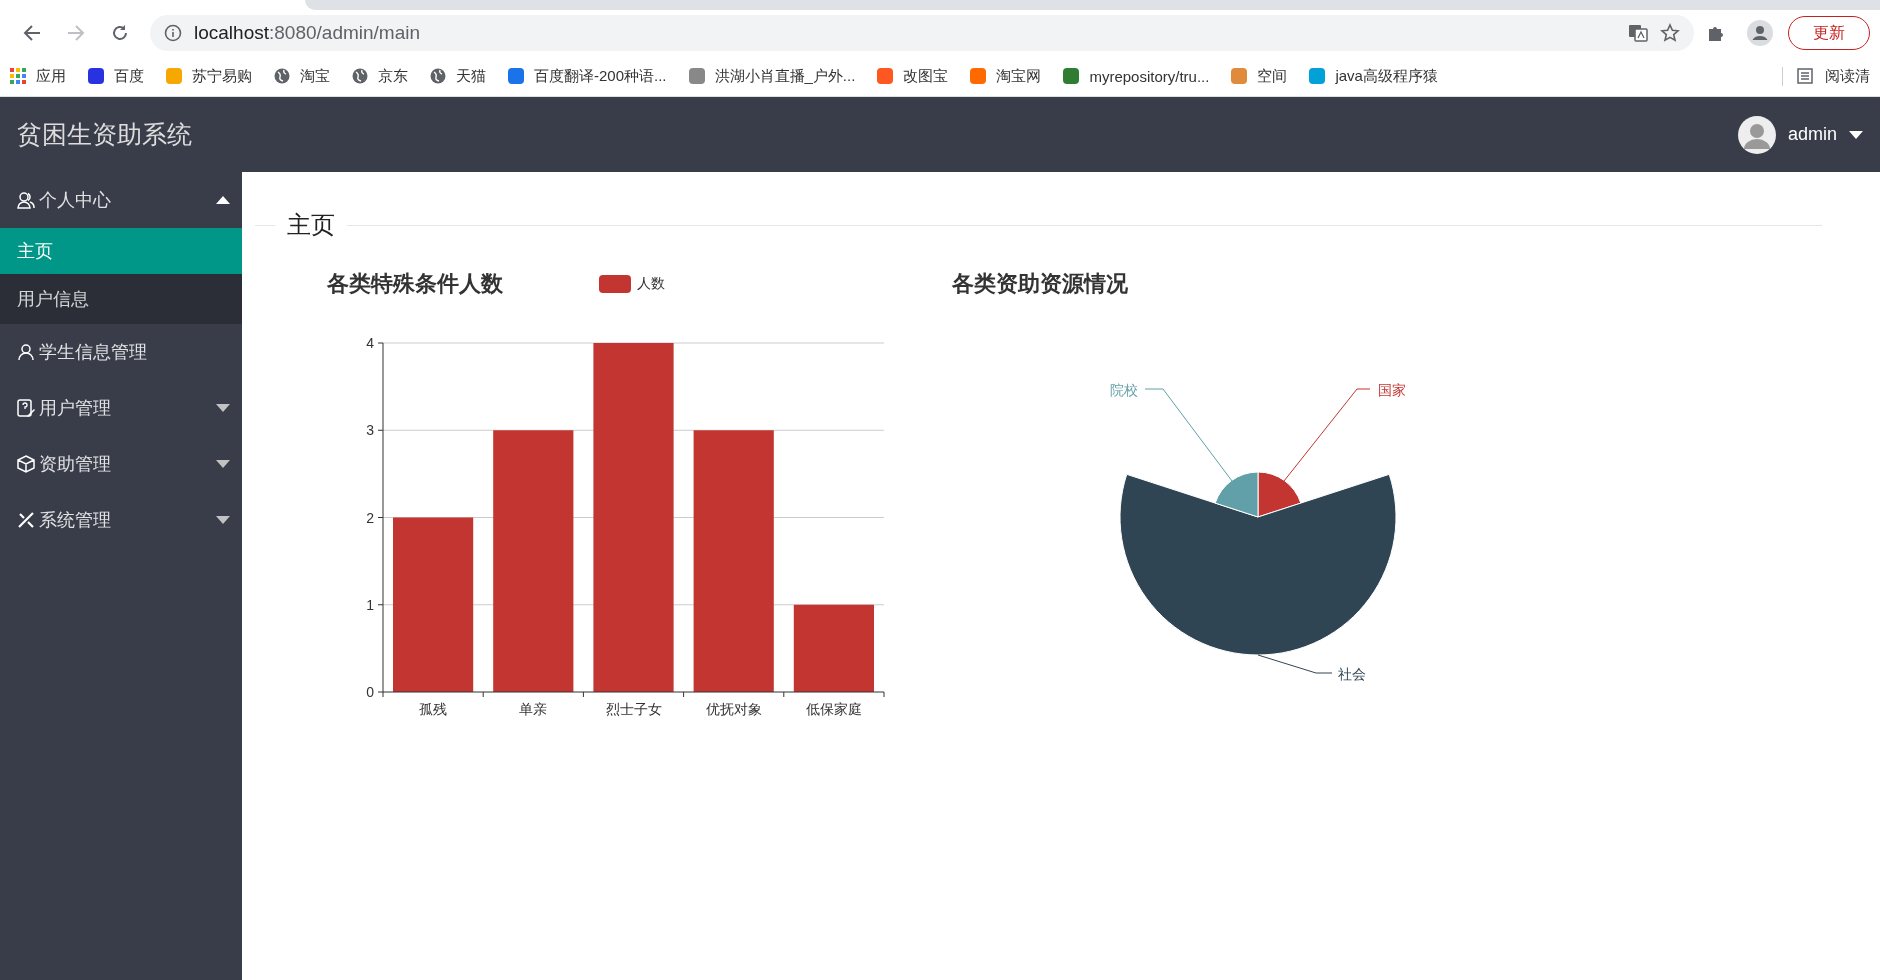 This screenshot has width=1880, height=980. What do you see at coordinates (415, 284) in the screenshot?
I see `chart-title: 各类特殊条件人数` at bounding box center [415, 284].